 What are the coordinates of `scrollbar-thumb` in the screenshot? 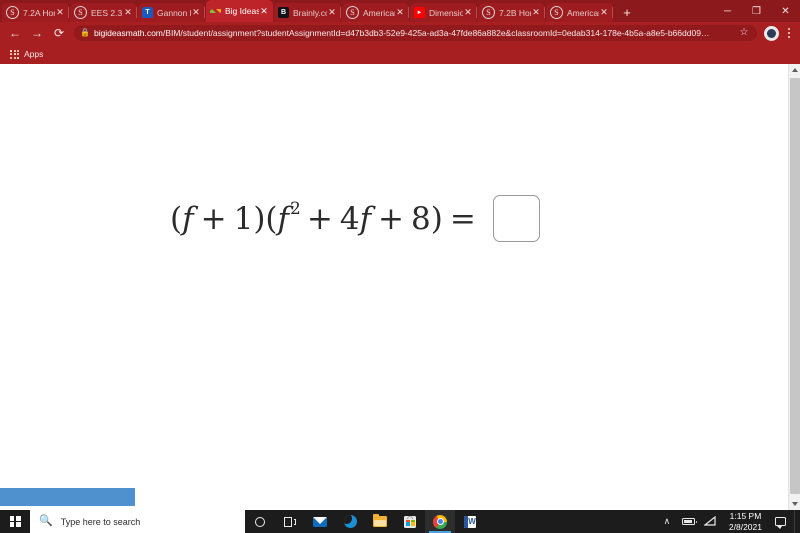 It's located at (795, 286).